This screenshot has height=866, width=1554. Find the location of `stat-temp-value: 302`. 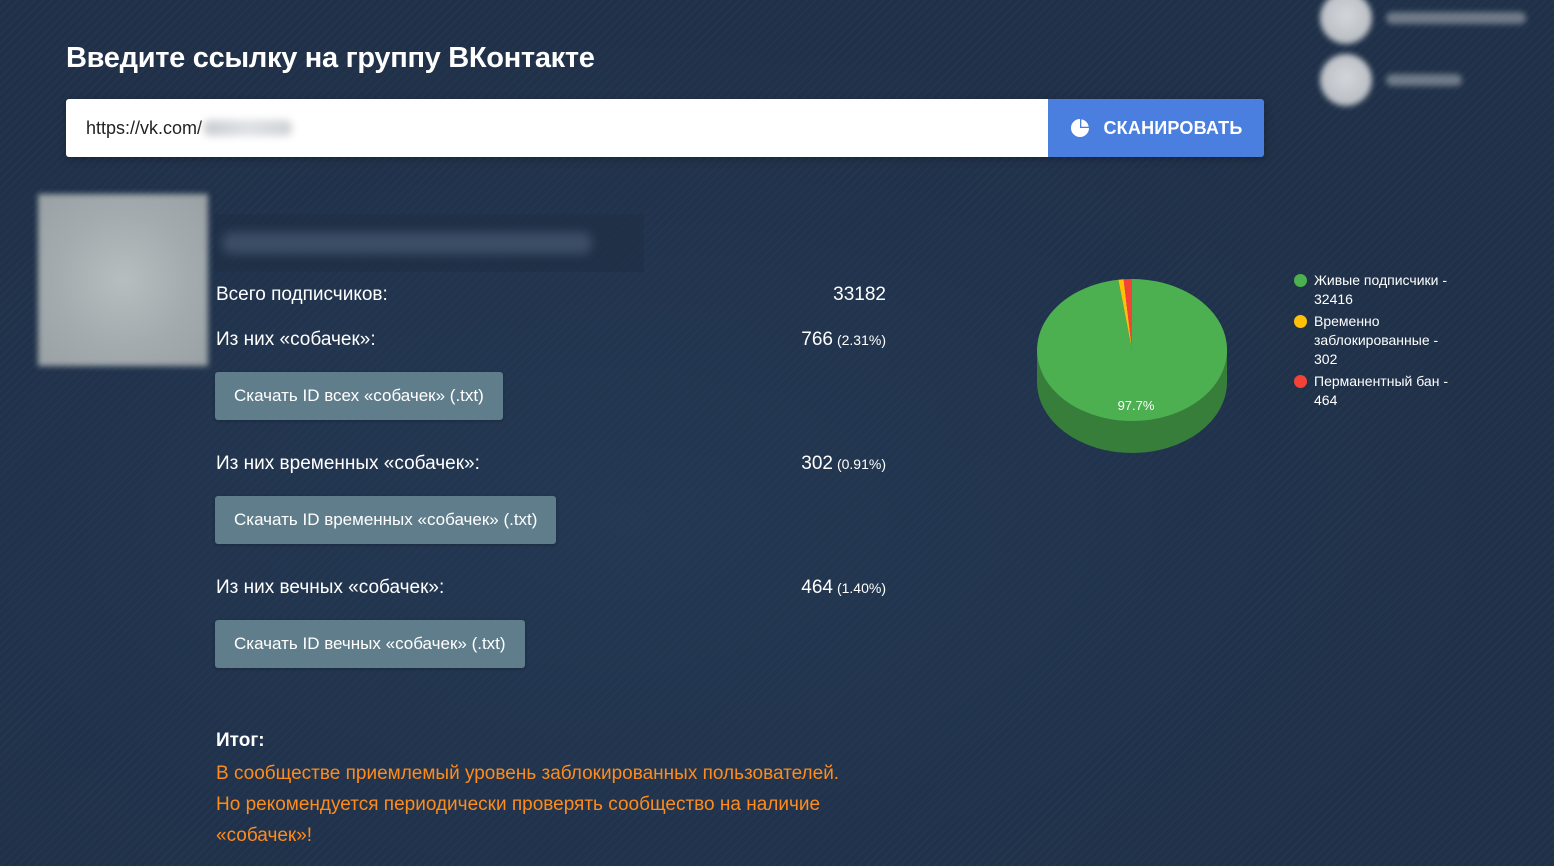

stat-temp-value: 302 is located at coordinates (817, 463).